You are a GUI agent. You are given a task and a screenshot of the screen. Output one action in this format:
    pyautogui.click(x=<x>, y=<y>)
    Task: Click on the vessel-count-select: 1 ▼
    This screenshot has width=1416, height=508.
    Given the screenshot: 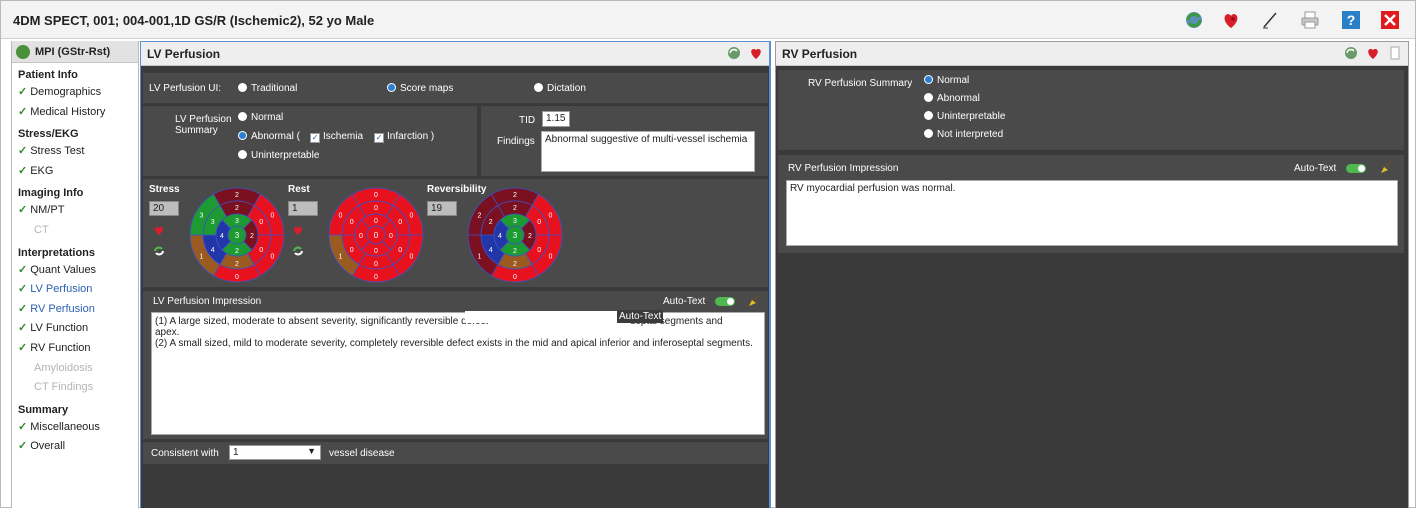 What is the action you would take?
    pyautogui.click(x=275, y=452)
    